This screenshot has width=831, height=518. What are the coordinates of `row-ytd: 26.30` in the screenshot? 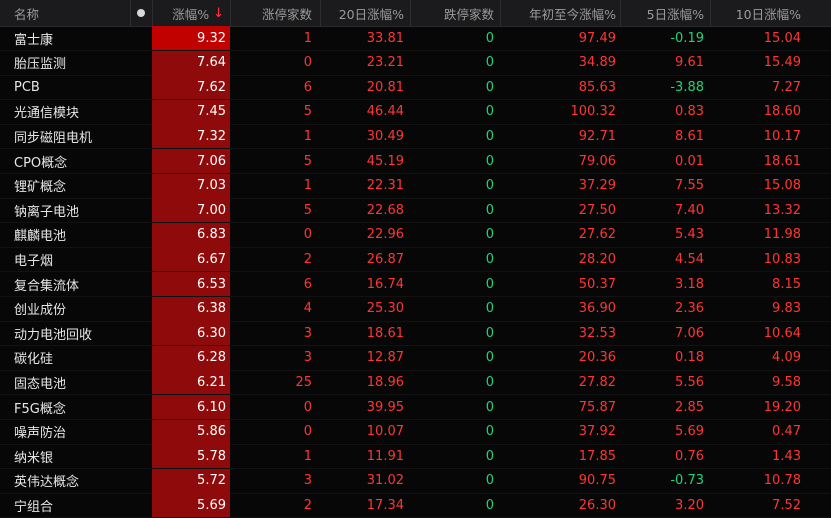 It's located at (597, 505).